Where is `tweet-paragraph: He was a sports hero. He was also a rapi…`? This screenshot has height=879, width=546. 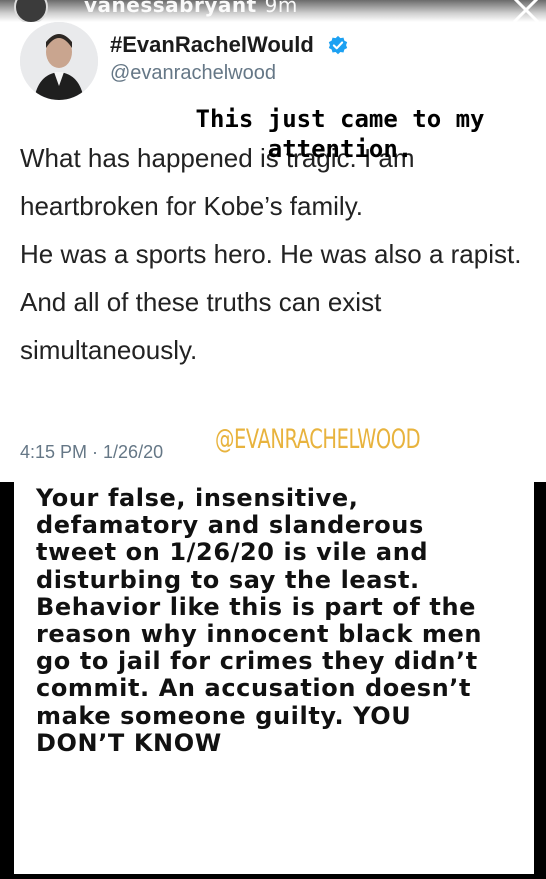 tweet-paragraph: He was a sports hero. He was also a rapi… is located at coordinates (271, 254).